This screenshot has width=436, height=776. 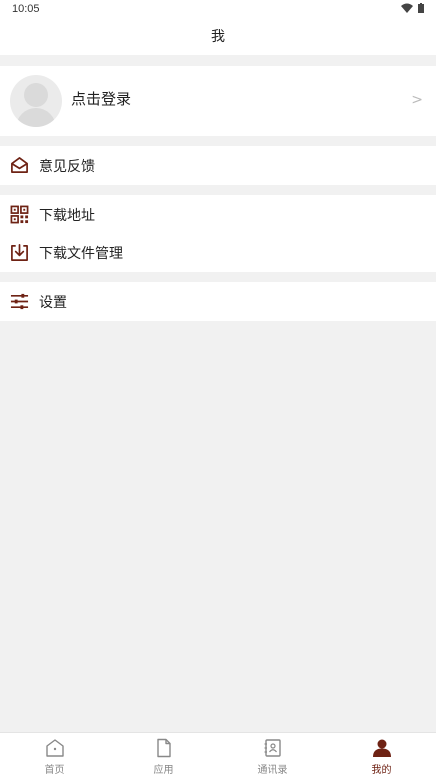 I want to click on status-icons, so click(x=412, y=8).